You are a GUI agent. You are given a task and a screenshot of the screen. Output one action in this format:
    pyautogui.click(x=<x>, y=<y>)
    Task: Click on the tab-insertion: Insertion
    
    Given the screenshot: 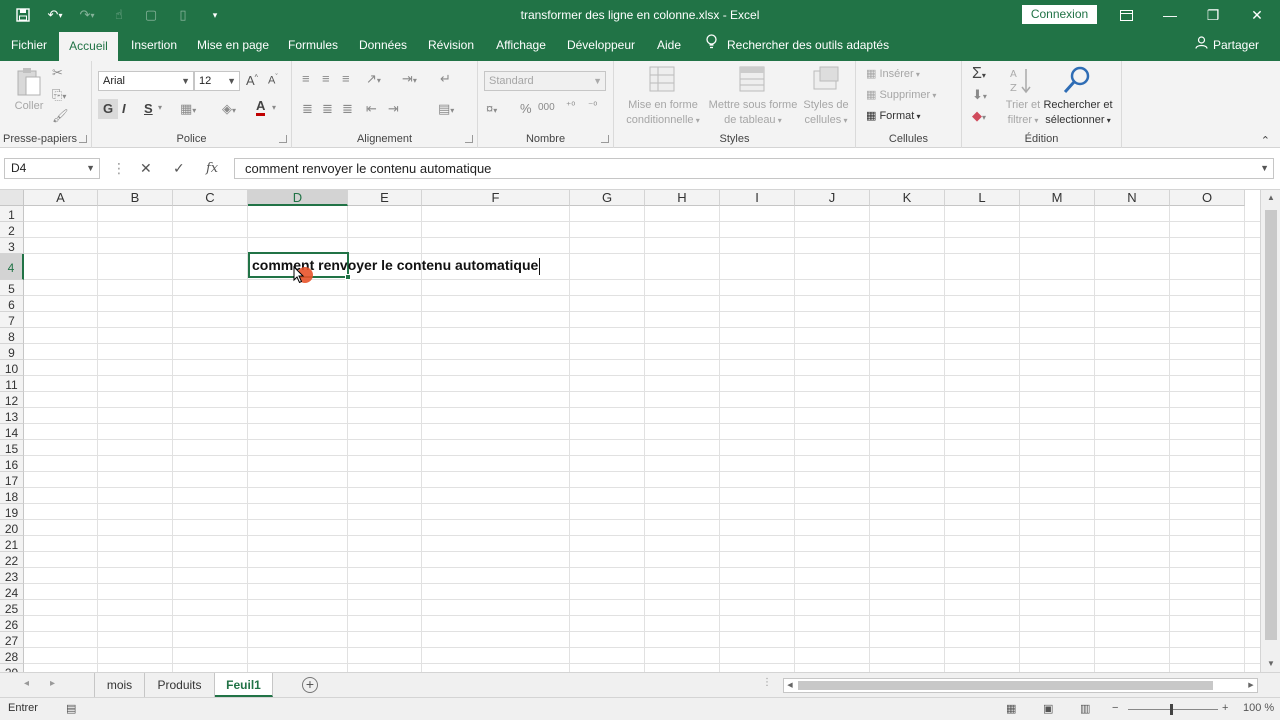 What is the action you would take?
    pyautogui.click(x=154, y=45)
    